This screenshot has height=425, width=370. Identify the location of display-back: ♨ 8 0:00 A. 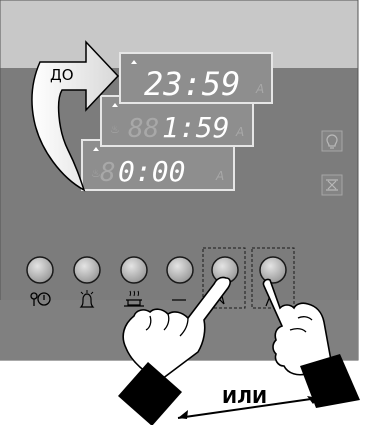
(158, 165).